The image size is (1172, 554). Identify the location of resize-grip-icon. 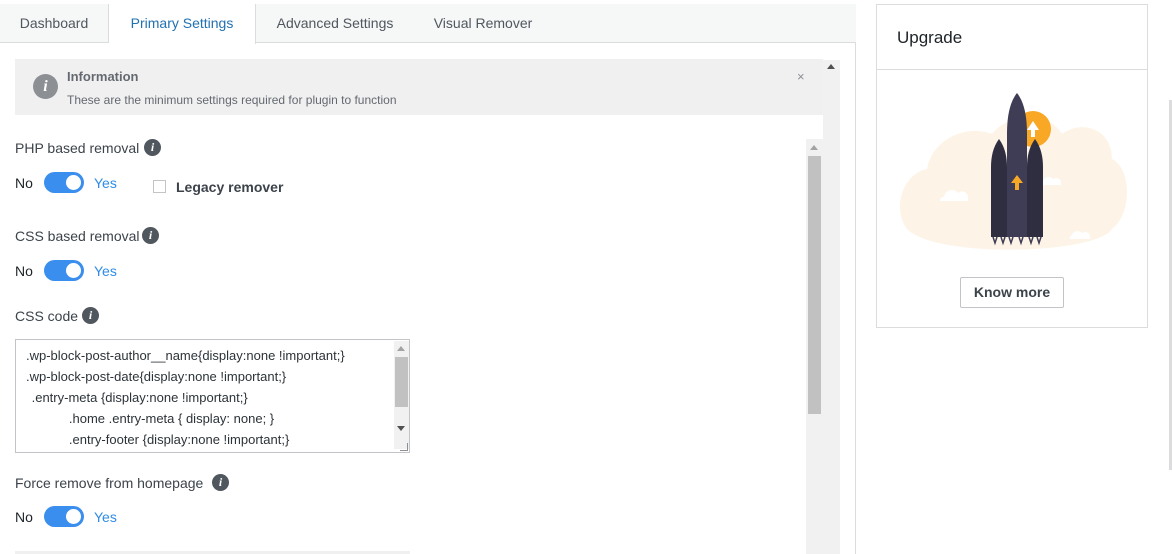
(404, 447).